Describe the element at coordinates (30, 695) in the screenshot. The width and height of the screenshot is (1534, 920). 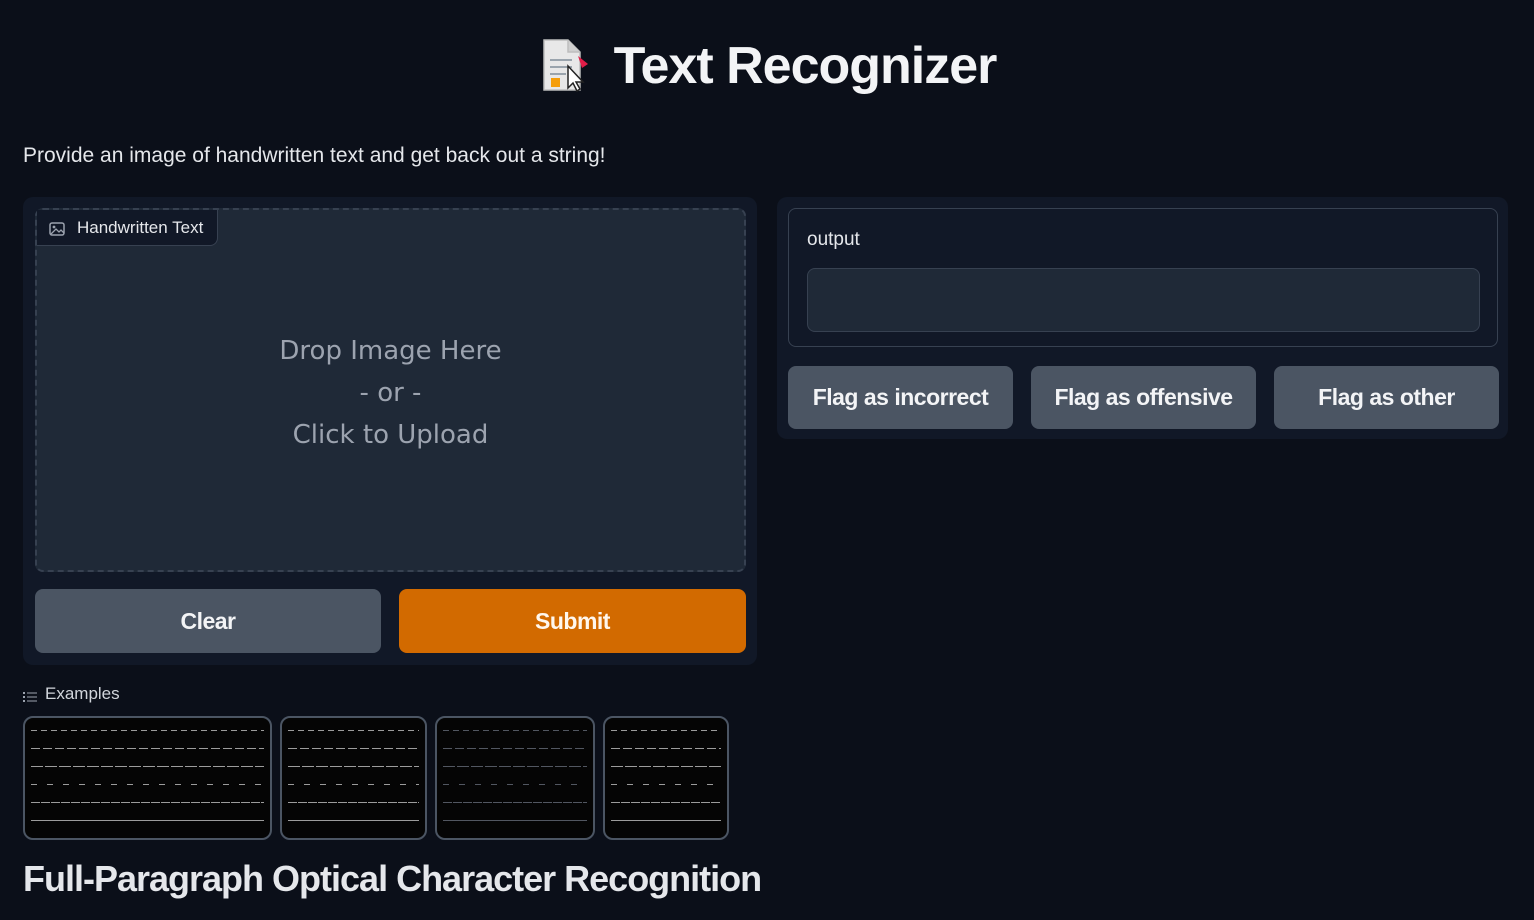
I see `list-icon` at that location.